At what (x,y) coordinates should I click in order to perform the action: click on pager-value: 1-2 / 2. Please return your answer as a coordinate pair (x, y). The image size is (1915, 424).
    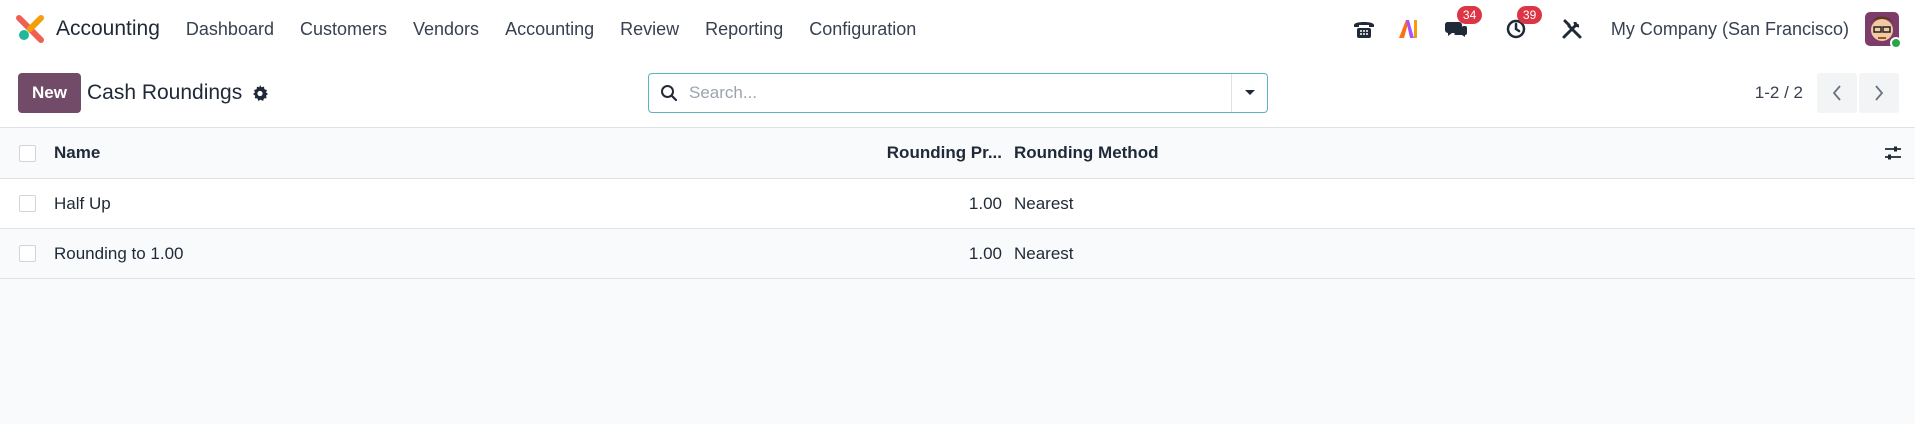
    Looking at the image, I should click on (1779, 93).